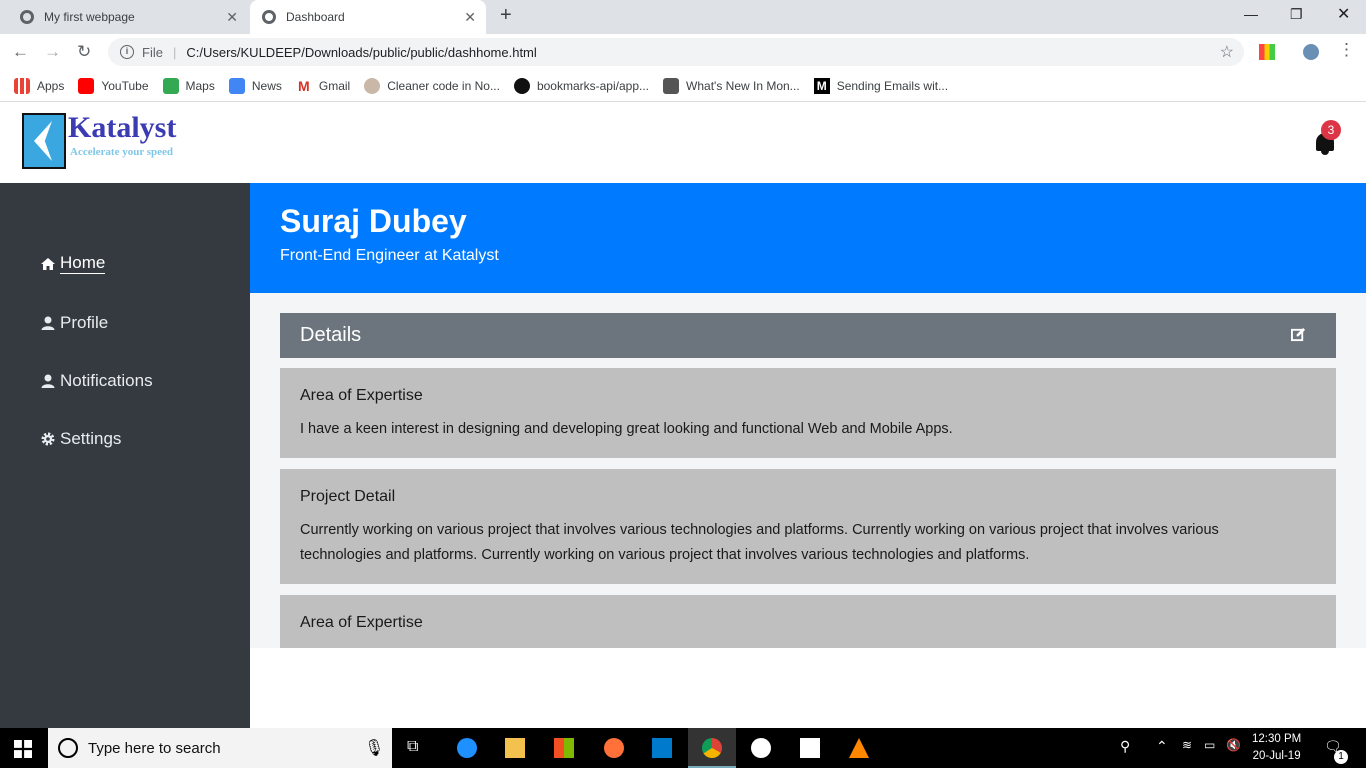 The width and height of the screenshot is (1366, 768). What do you see at coordinates (564, 748) in the screenshot?
I see `store-icon` at bounding box center [564, 748].